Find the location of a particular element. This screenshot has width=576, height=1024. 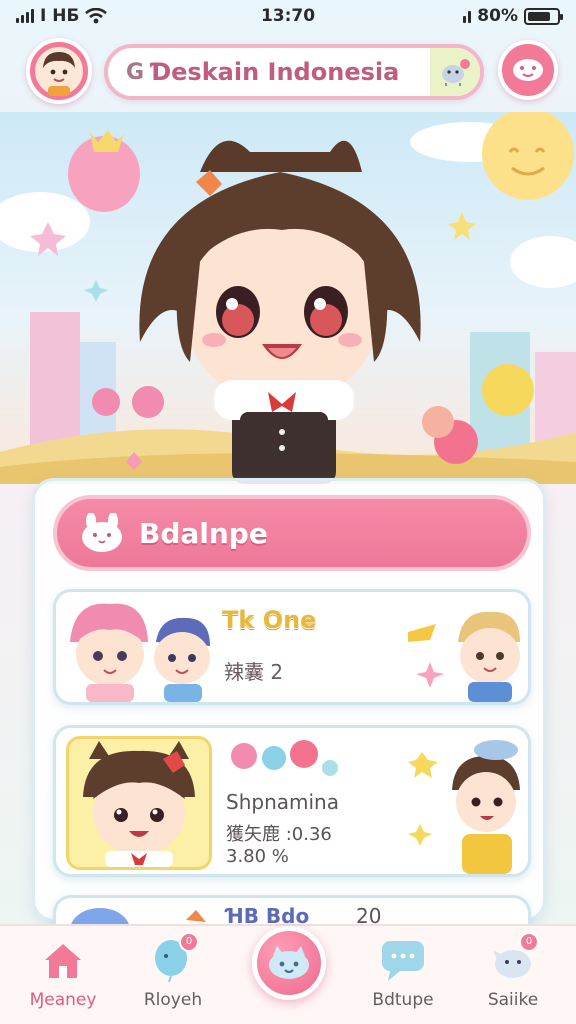

cell-signal-icon is located at coordinates (467, 16).